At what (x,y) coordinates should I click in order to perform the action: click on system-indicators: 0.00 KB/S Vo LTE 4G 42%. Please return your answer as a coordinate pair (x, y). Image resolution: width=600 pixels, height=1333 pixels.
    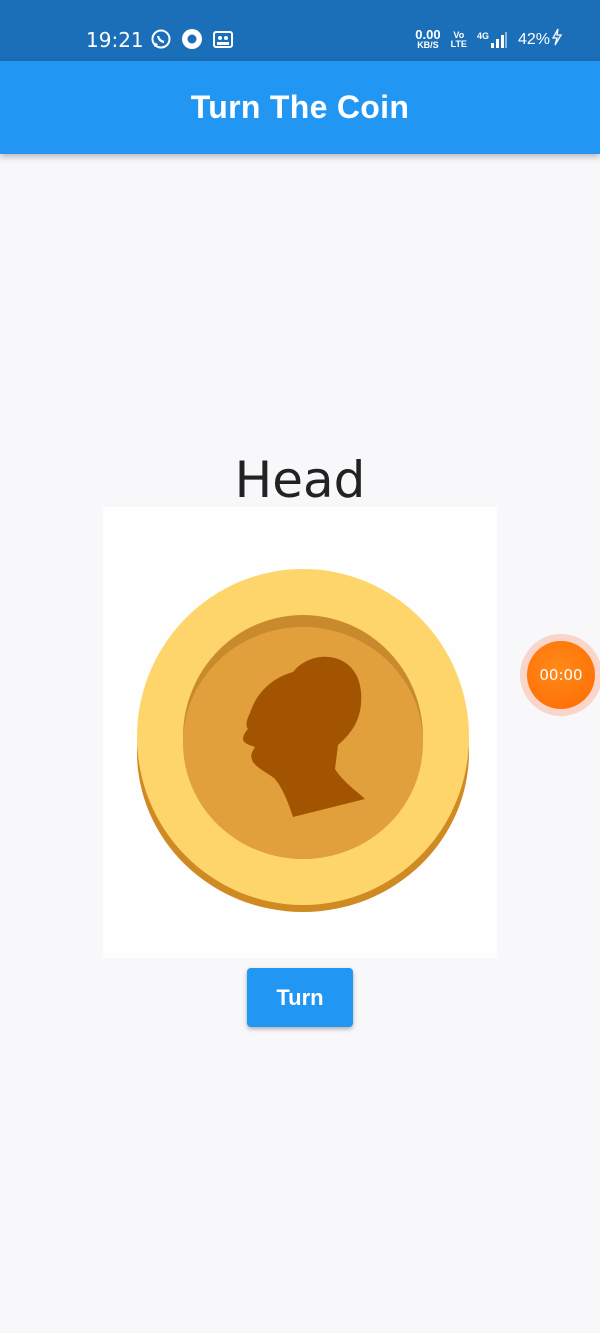
    Looking at the image, I should click on (489, 38).